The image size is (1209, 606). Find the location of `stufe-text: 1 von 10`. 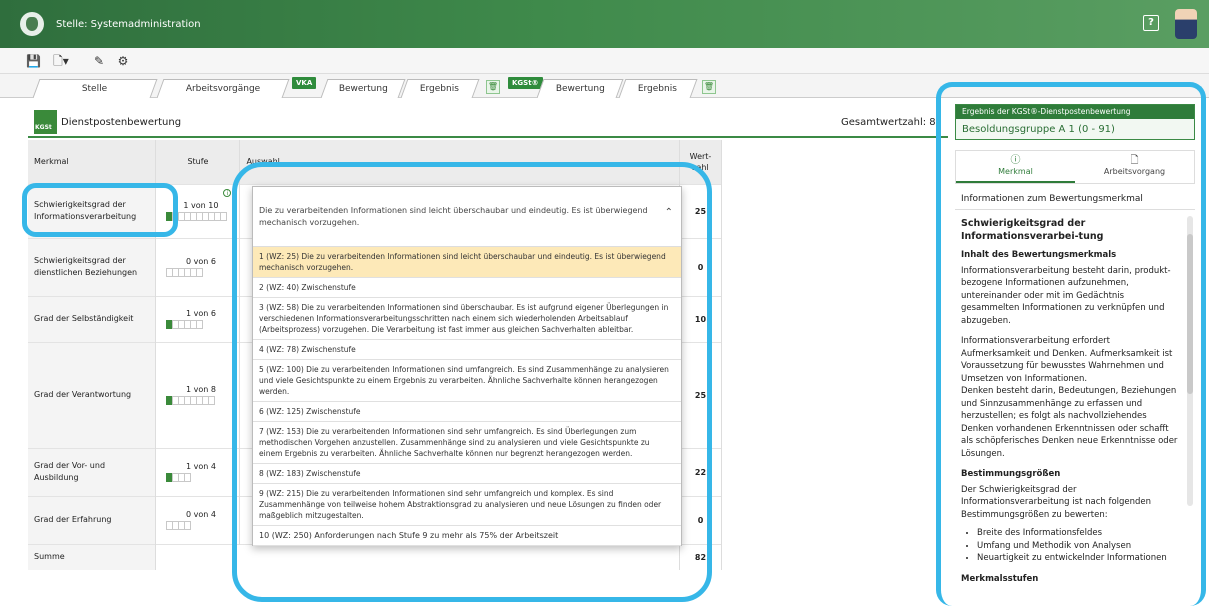

stufe-text: 1 von 10 is located at coordinates (201, 205).